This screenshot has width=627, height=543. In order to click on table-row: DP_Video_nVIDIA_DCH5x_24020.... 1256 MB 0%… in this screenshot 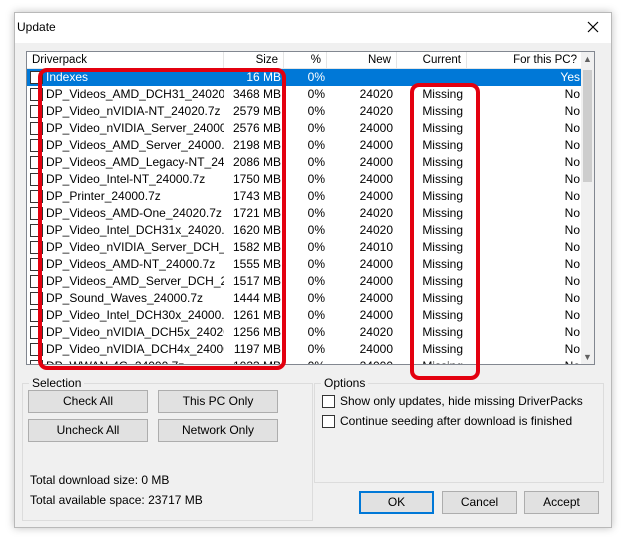, I will do `click(305, 332)`.